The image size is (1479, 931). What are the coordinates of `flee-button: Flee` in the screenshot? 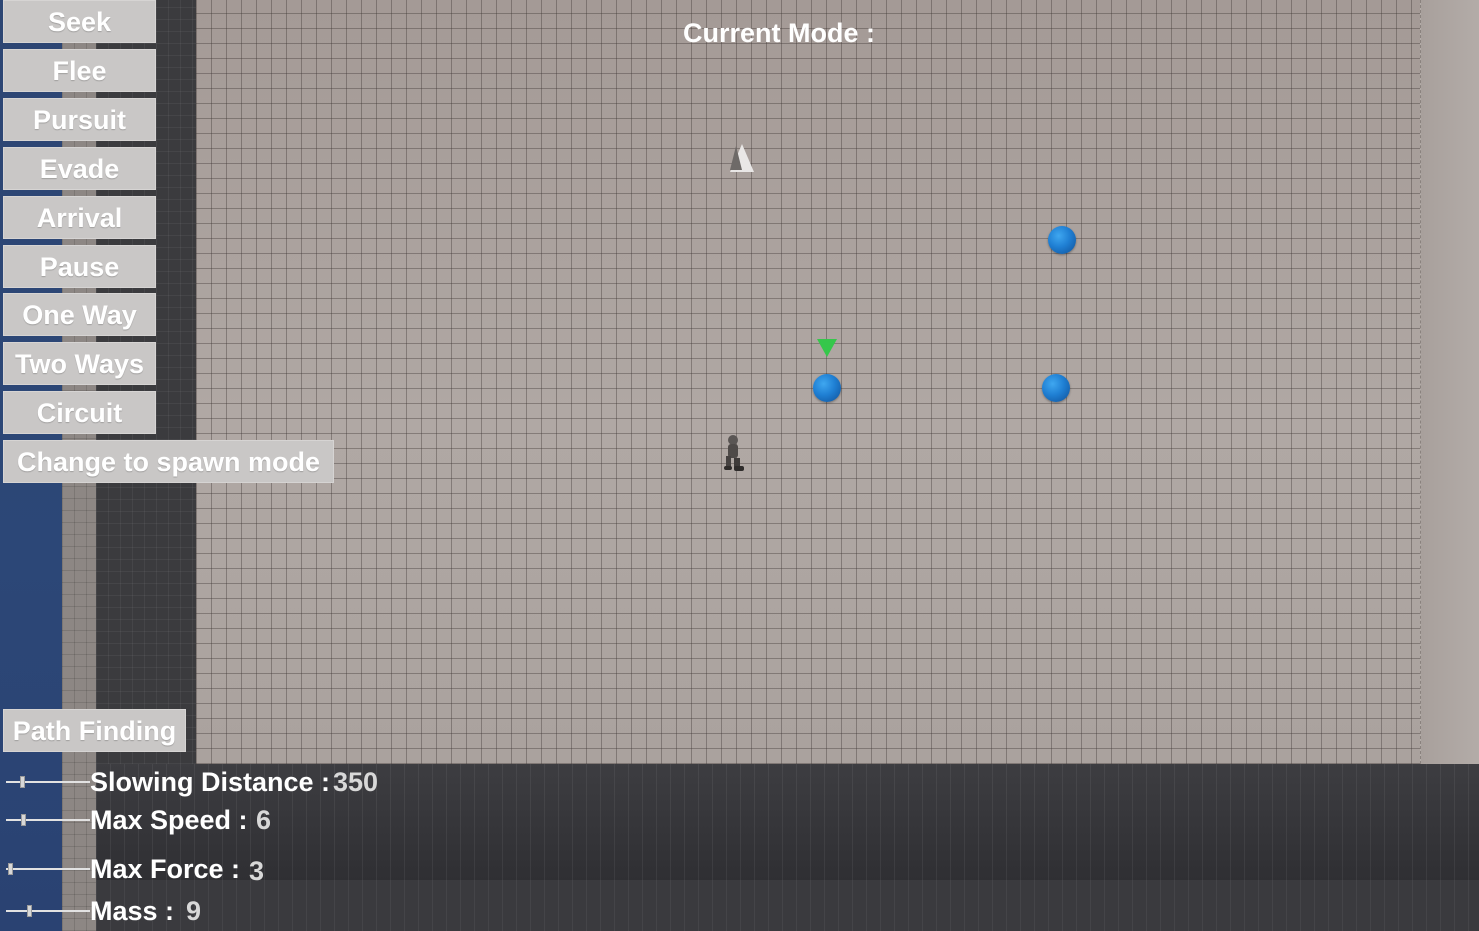 It's located at (79, 70).